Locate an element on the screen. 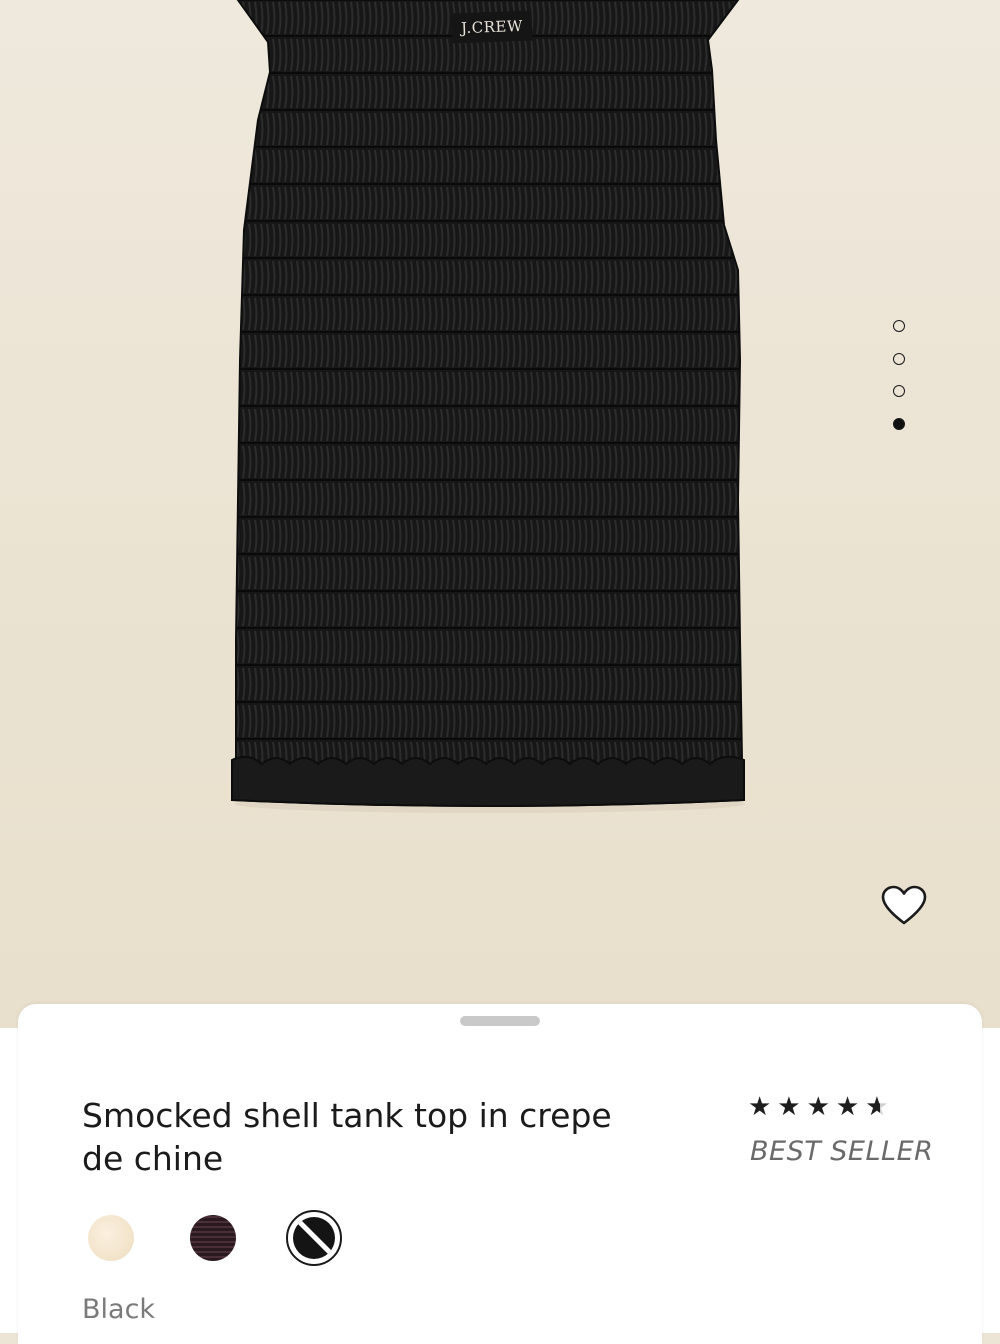  heart-icon is located at coordinates (904, 905).